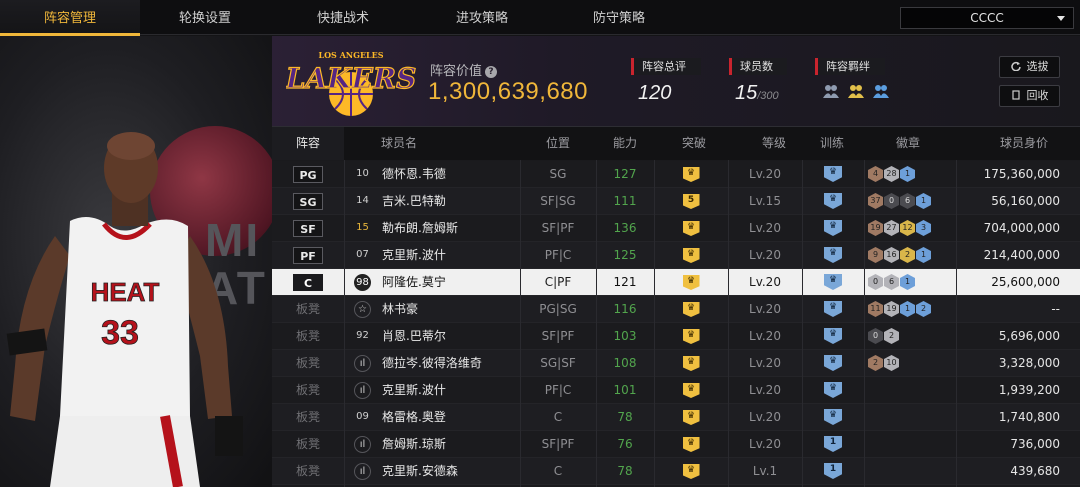 This screenshot has width=1080, height=487. What do you see at coordinates (891, 309) in the screenshot?
I see `badge-hex-icon: 19` at bounding box center [891, 309].